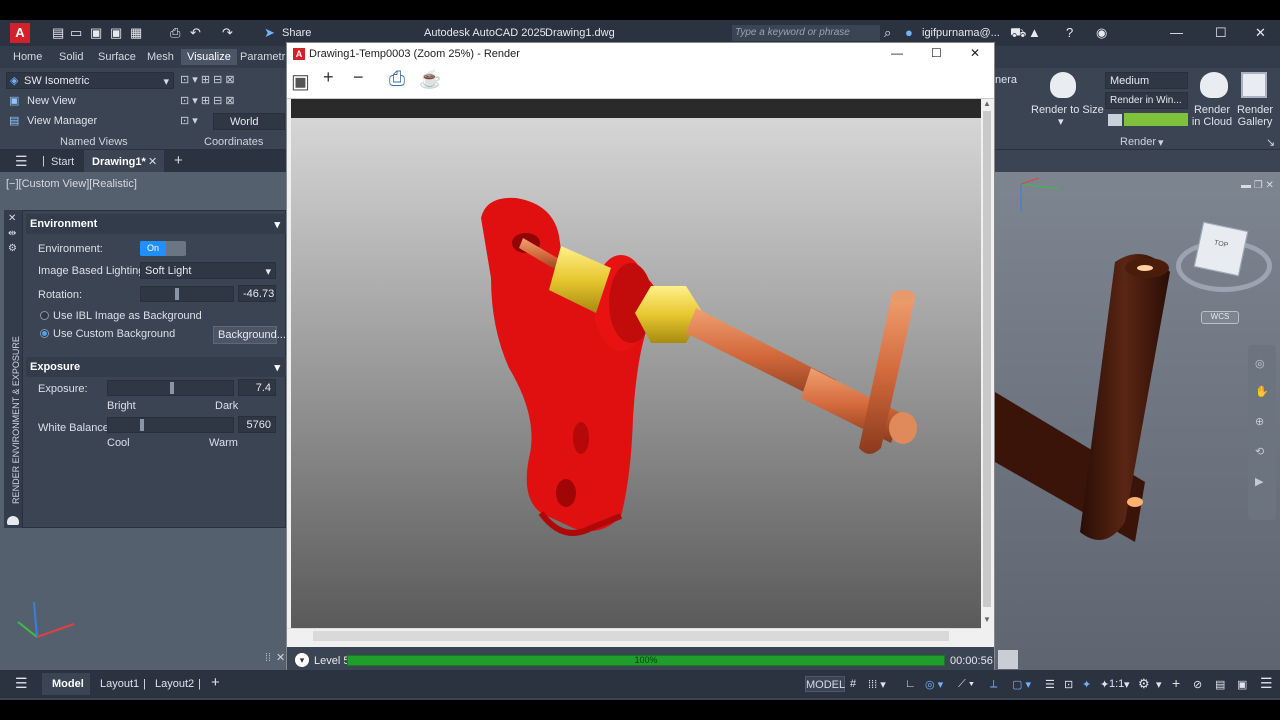  Describe the element at coordinates (887, 33) in the screenshot. I see `search-icon: ⌕` at that location.